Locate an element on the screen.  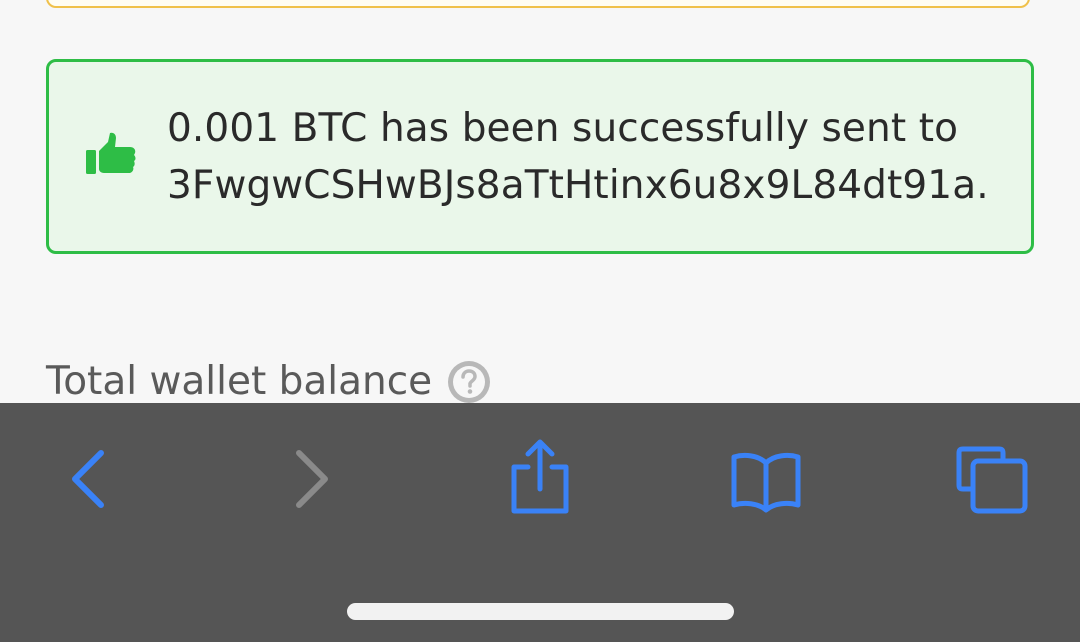
bookmarks-button is located at coordinates (766, 477).